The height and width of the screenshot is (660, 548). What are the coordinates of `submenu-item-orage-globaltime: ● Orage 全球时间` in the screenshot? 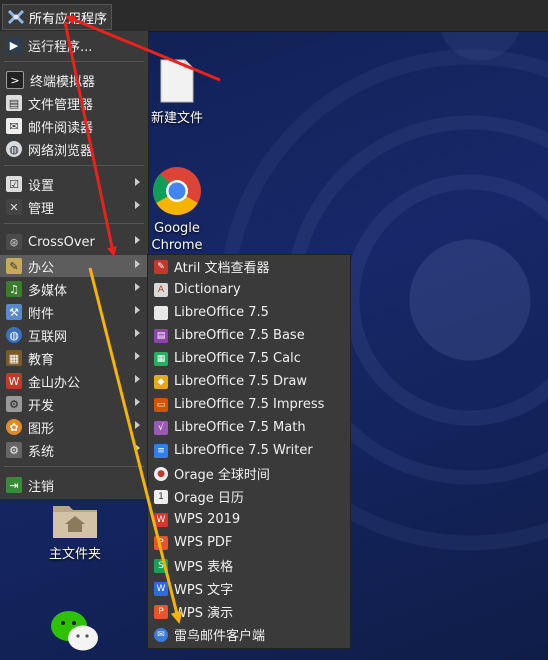 It's located at (249, 473).